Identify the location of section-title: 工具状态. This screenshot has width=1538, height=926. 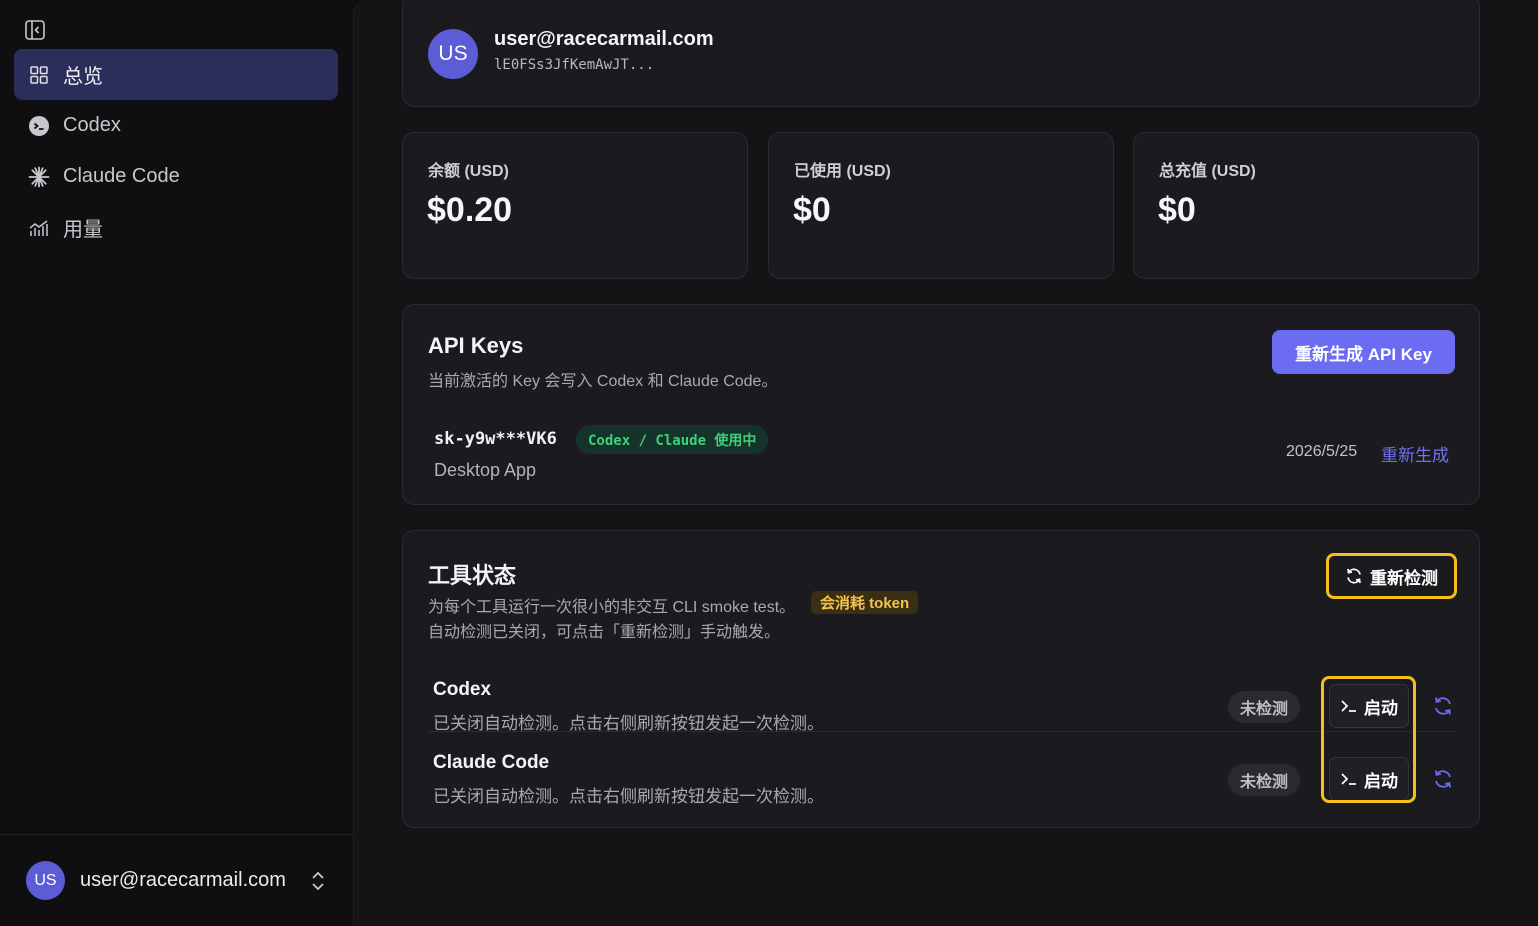
(472, 575).